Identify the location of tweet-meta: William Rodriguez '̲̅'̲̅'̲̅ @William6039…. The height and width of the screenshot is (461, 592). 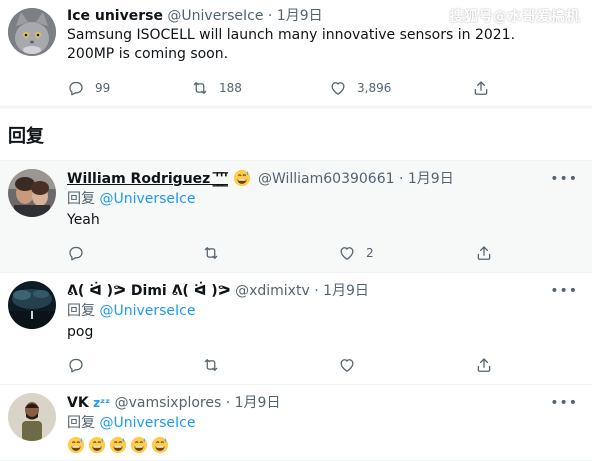
(325, 179).